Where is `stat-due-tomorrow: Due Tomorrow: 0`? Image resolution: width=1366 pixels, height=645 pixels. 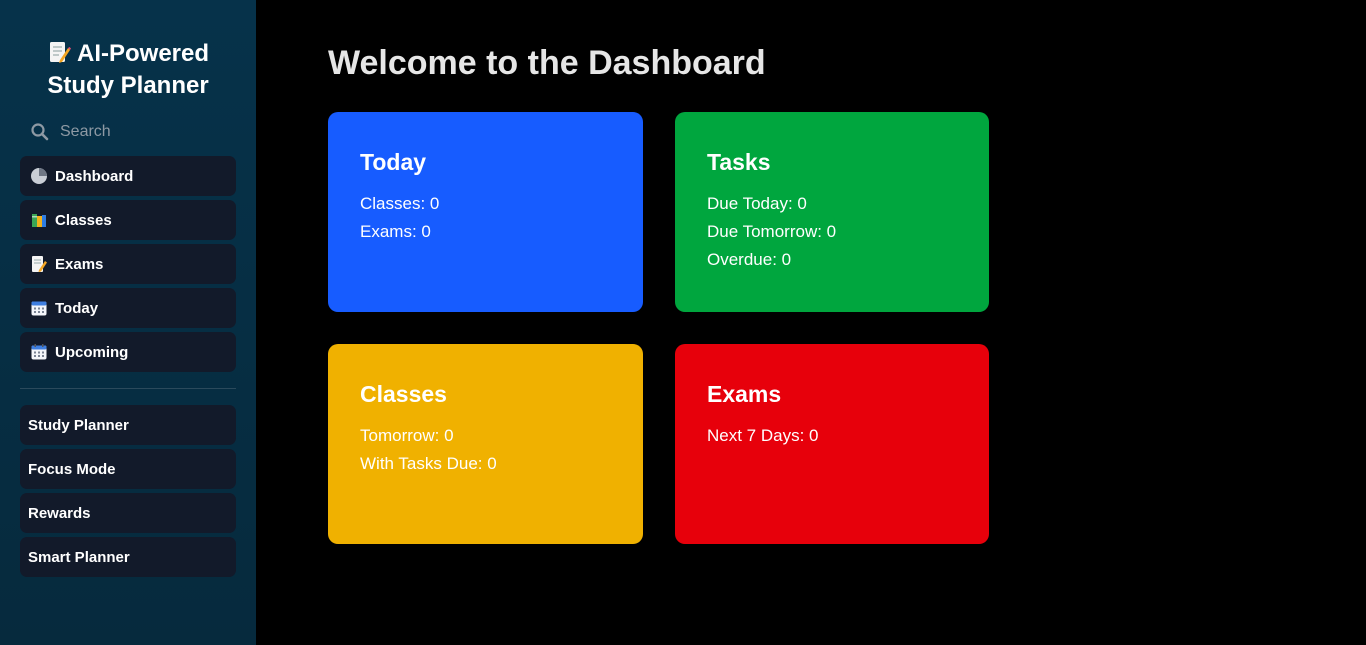 stat-due-tomorrow: Due Tomorrow: 0 is located at coordinates (772, 231).